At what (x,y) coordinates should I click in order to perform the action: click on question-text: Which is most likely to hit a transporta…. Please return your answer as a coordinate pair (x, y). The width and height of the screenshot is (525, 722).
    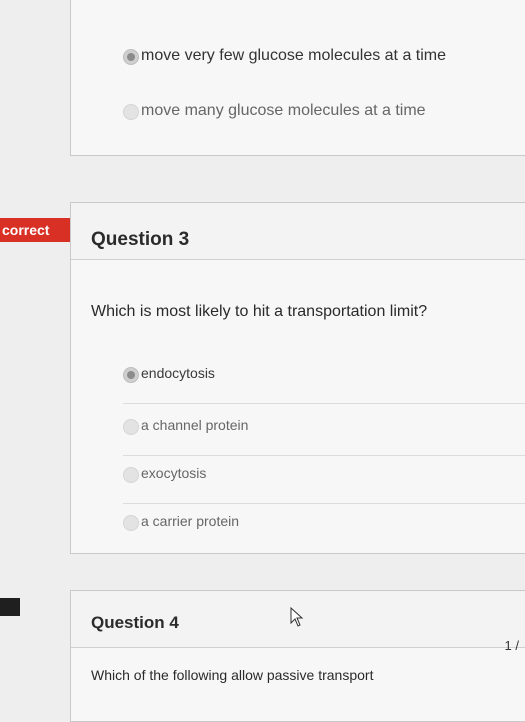
    Looking at the image, I should click on (259, 311).